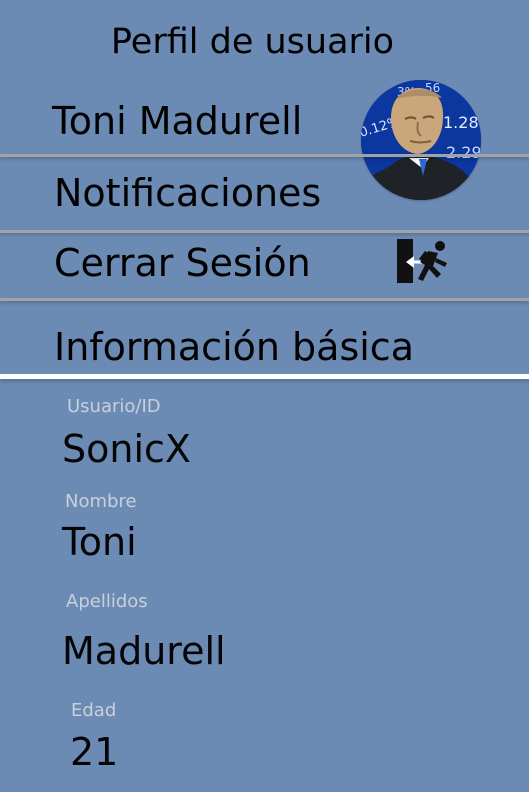 This screenshot has height=792, width=529. I want to click on first-name-value: Toni, so click(99, 542).